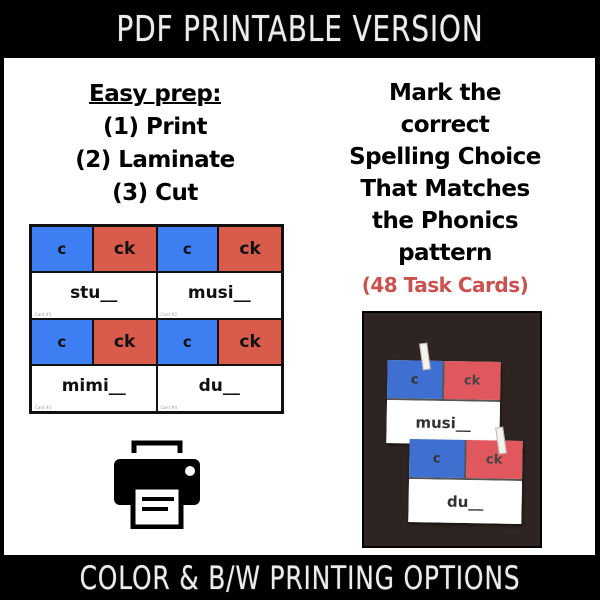 The image size is (600, 600). I want to click on card-number: Card #3, so click(43, 407).